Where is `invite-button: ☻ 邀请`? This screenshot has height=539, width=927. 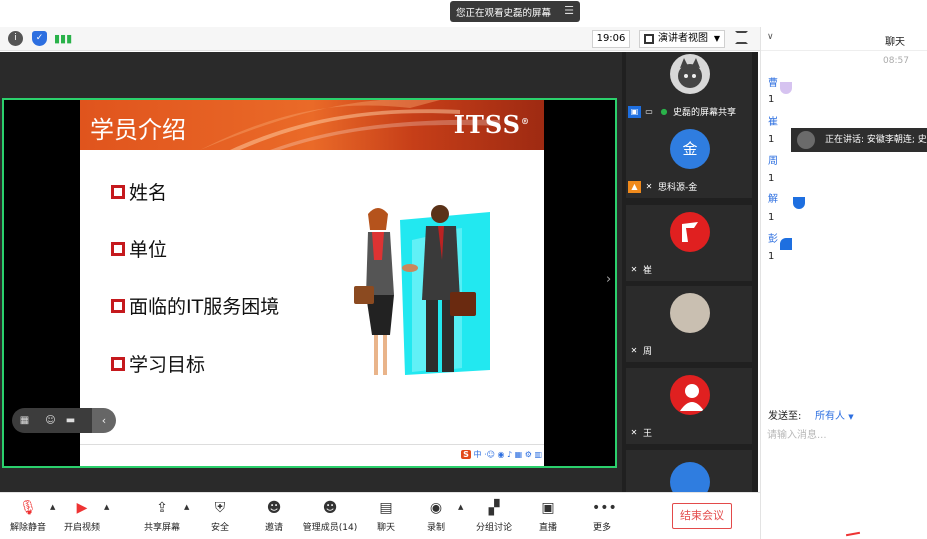 invite-button: ☻ 邀请 is located at coordinates (274, 516).